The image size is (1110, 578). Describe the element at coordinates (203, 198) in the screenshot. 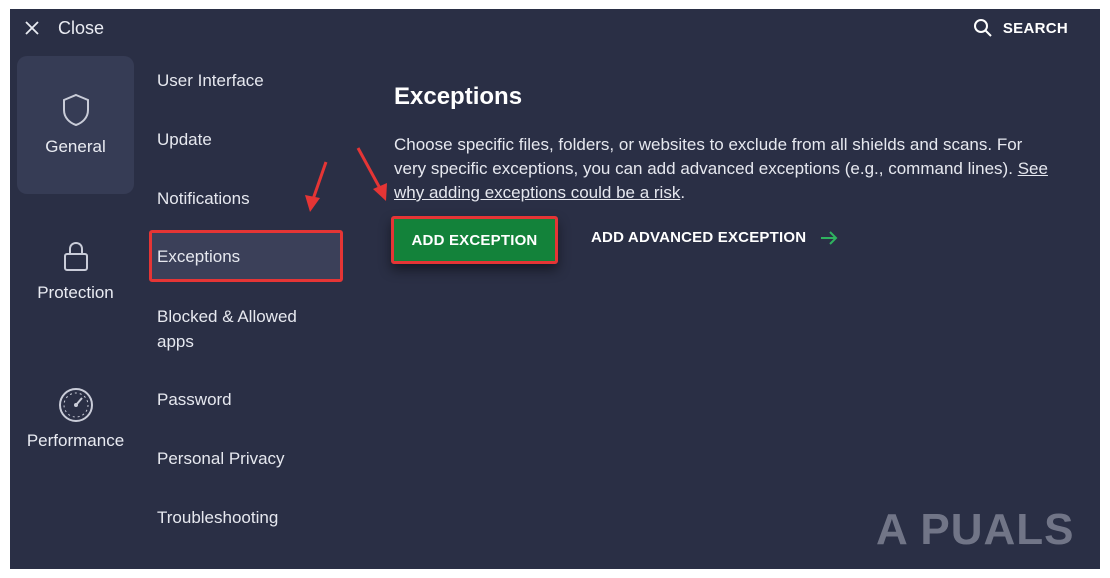

I see `submenu-item-notifications: Notifications` at that location.